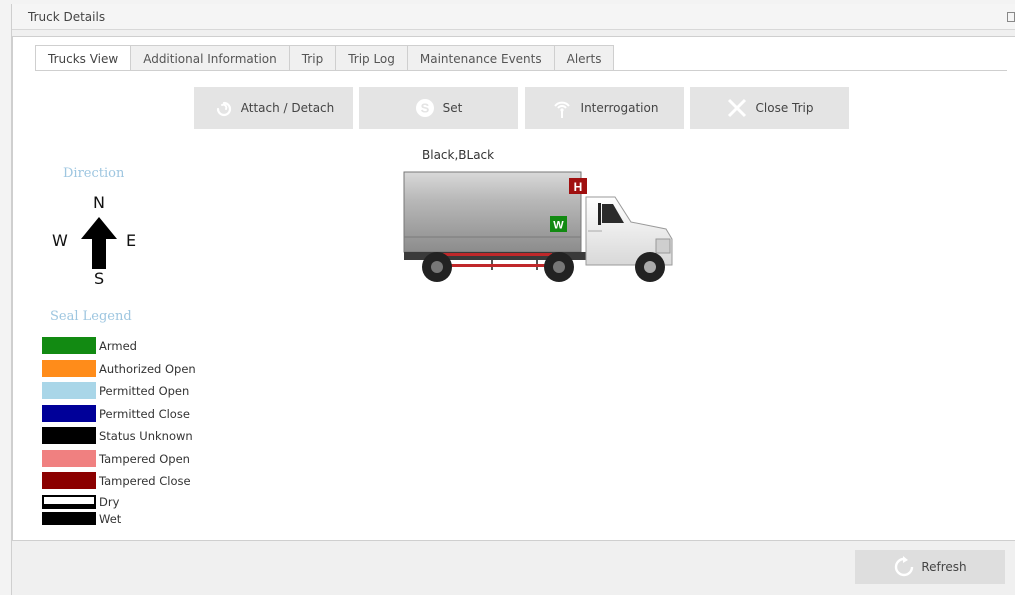 This screenshot has height=595, width=1015. Describe the element at coordinates (145, 481) in the screenshot. I see `legend-label: Tampered Close` at that location.